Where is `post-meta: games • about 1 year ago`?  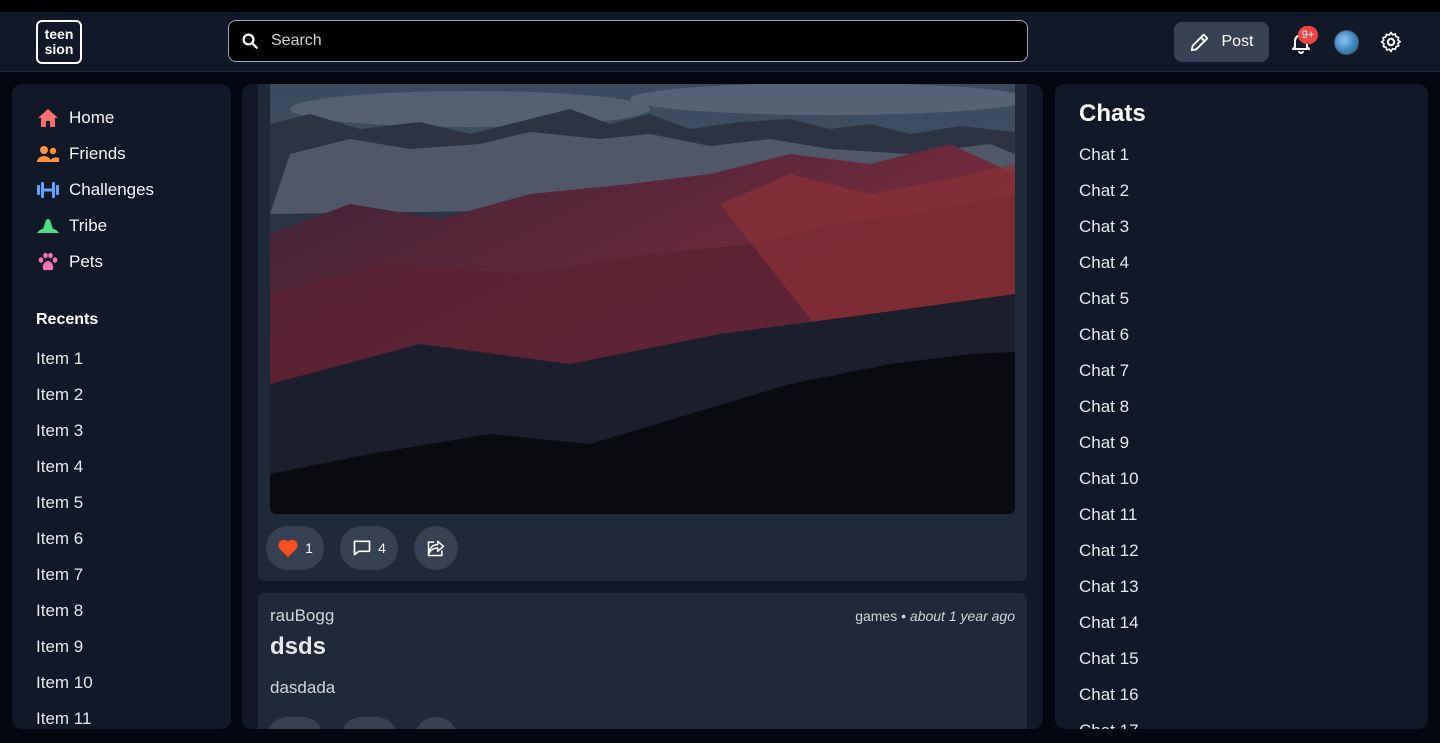 post-meta: games • about 1 year ago is located at coordinates (935, 616).